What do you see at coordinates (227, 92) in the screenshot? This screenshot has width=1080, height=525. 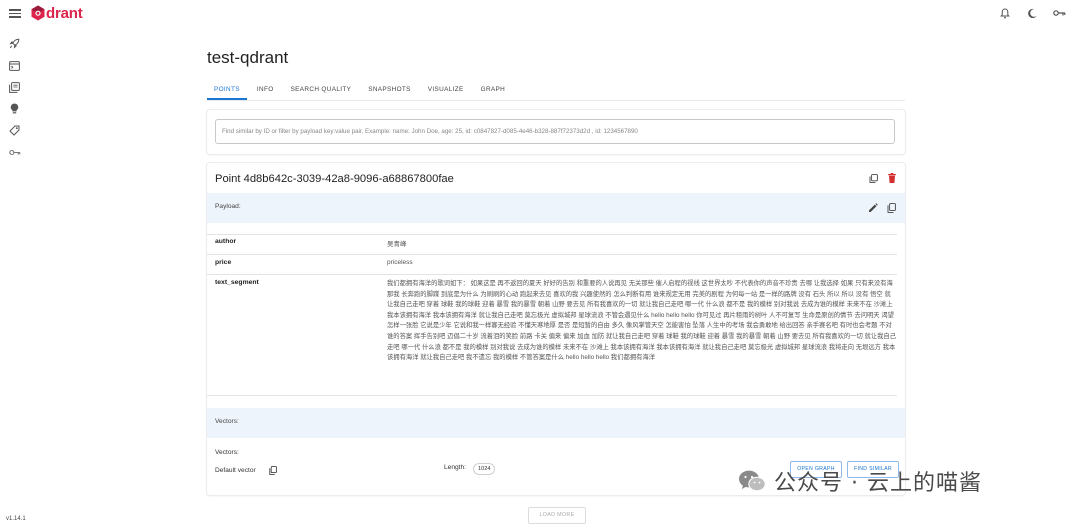 I see `tab-points: POINTS` at bounding box center [227, 92].